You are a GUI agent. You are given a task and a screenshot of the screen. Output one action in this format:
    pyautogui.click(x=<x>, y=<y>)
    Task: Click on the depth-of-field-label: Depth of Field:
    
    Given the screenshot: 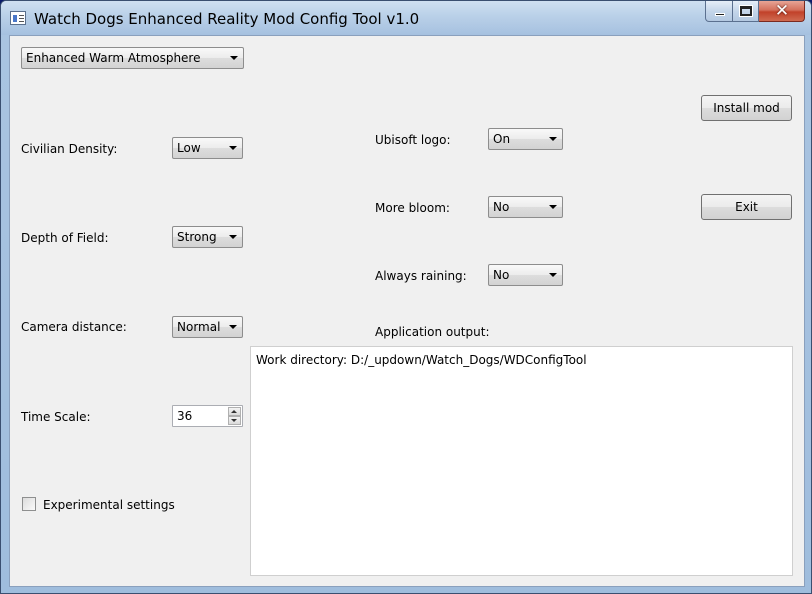 What is the action you would take?
    pyautogui.click(x=65, y=238)
    